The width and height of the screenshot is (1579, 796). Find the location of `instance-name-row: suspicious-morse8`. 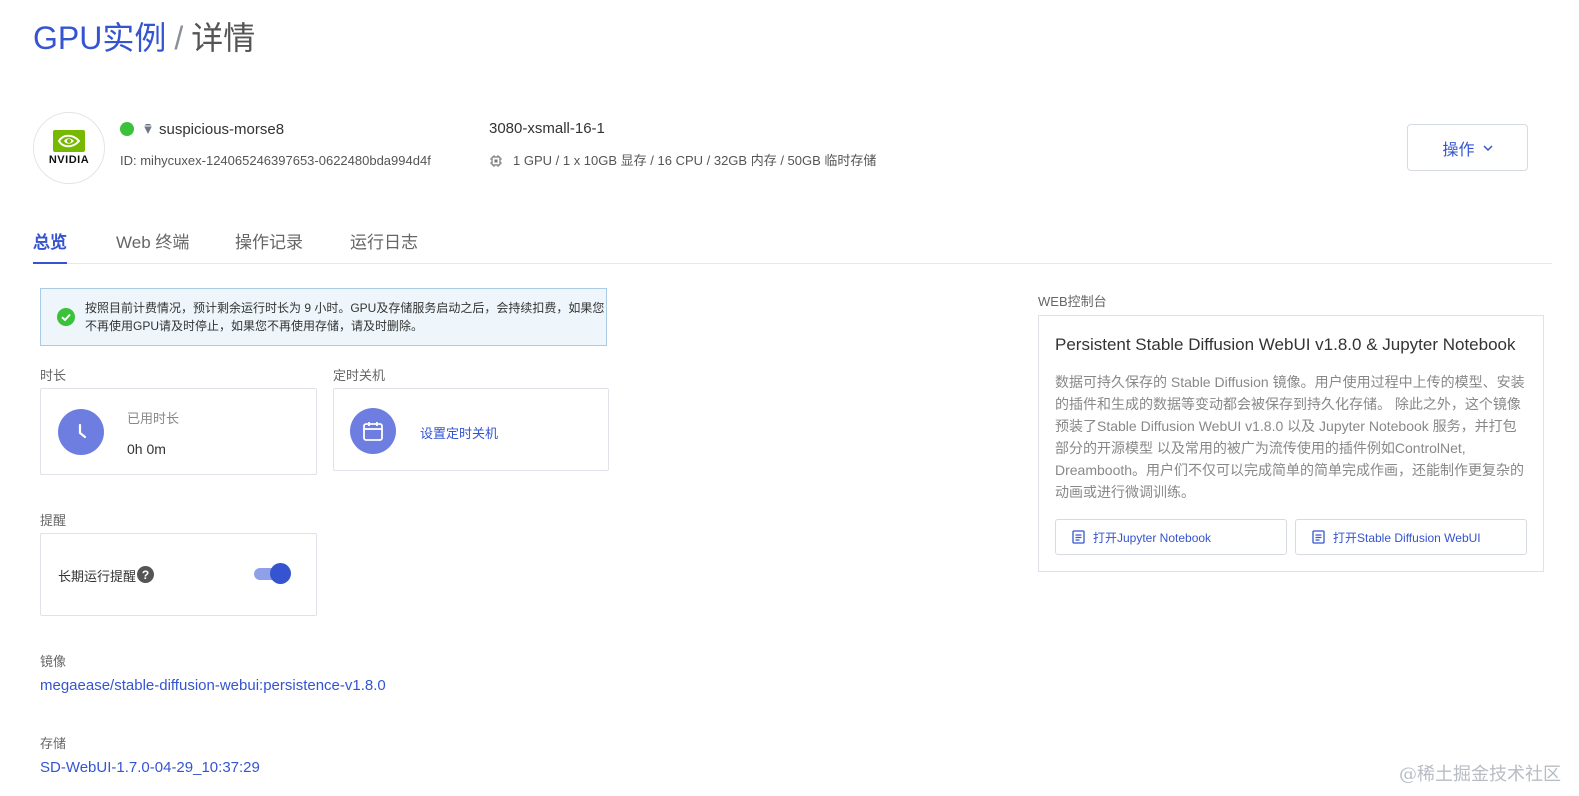

instance-name-row: suspicious-morse8 is located at coordinates (202, 129).